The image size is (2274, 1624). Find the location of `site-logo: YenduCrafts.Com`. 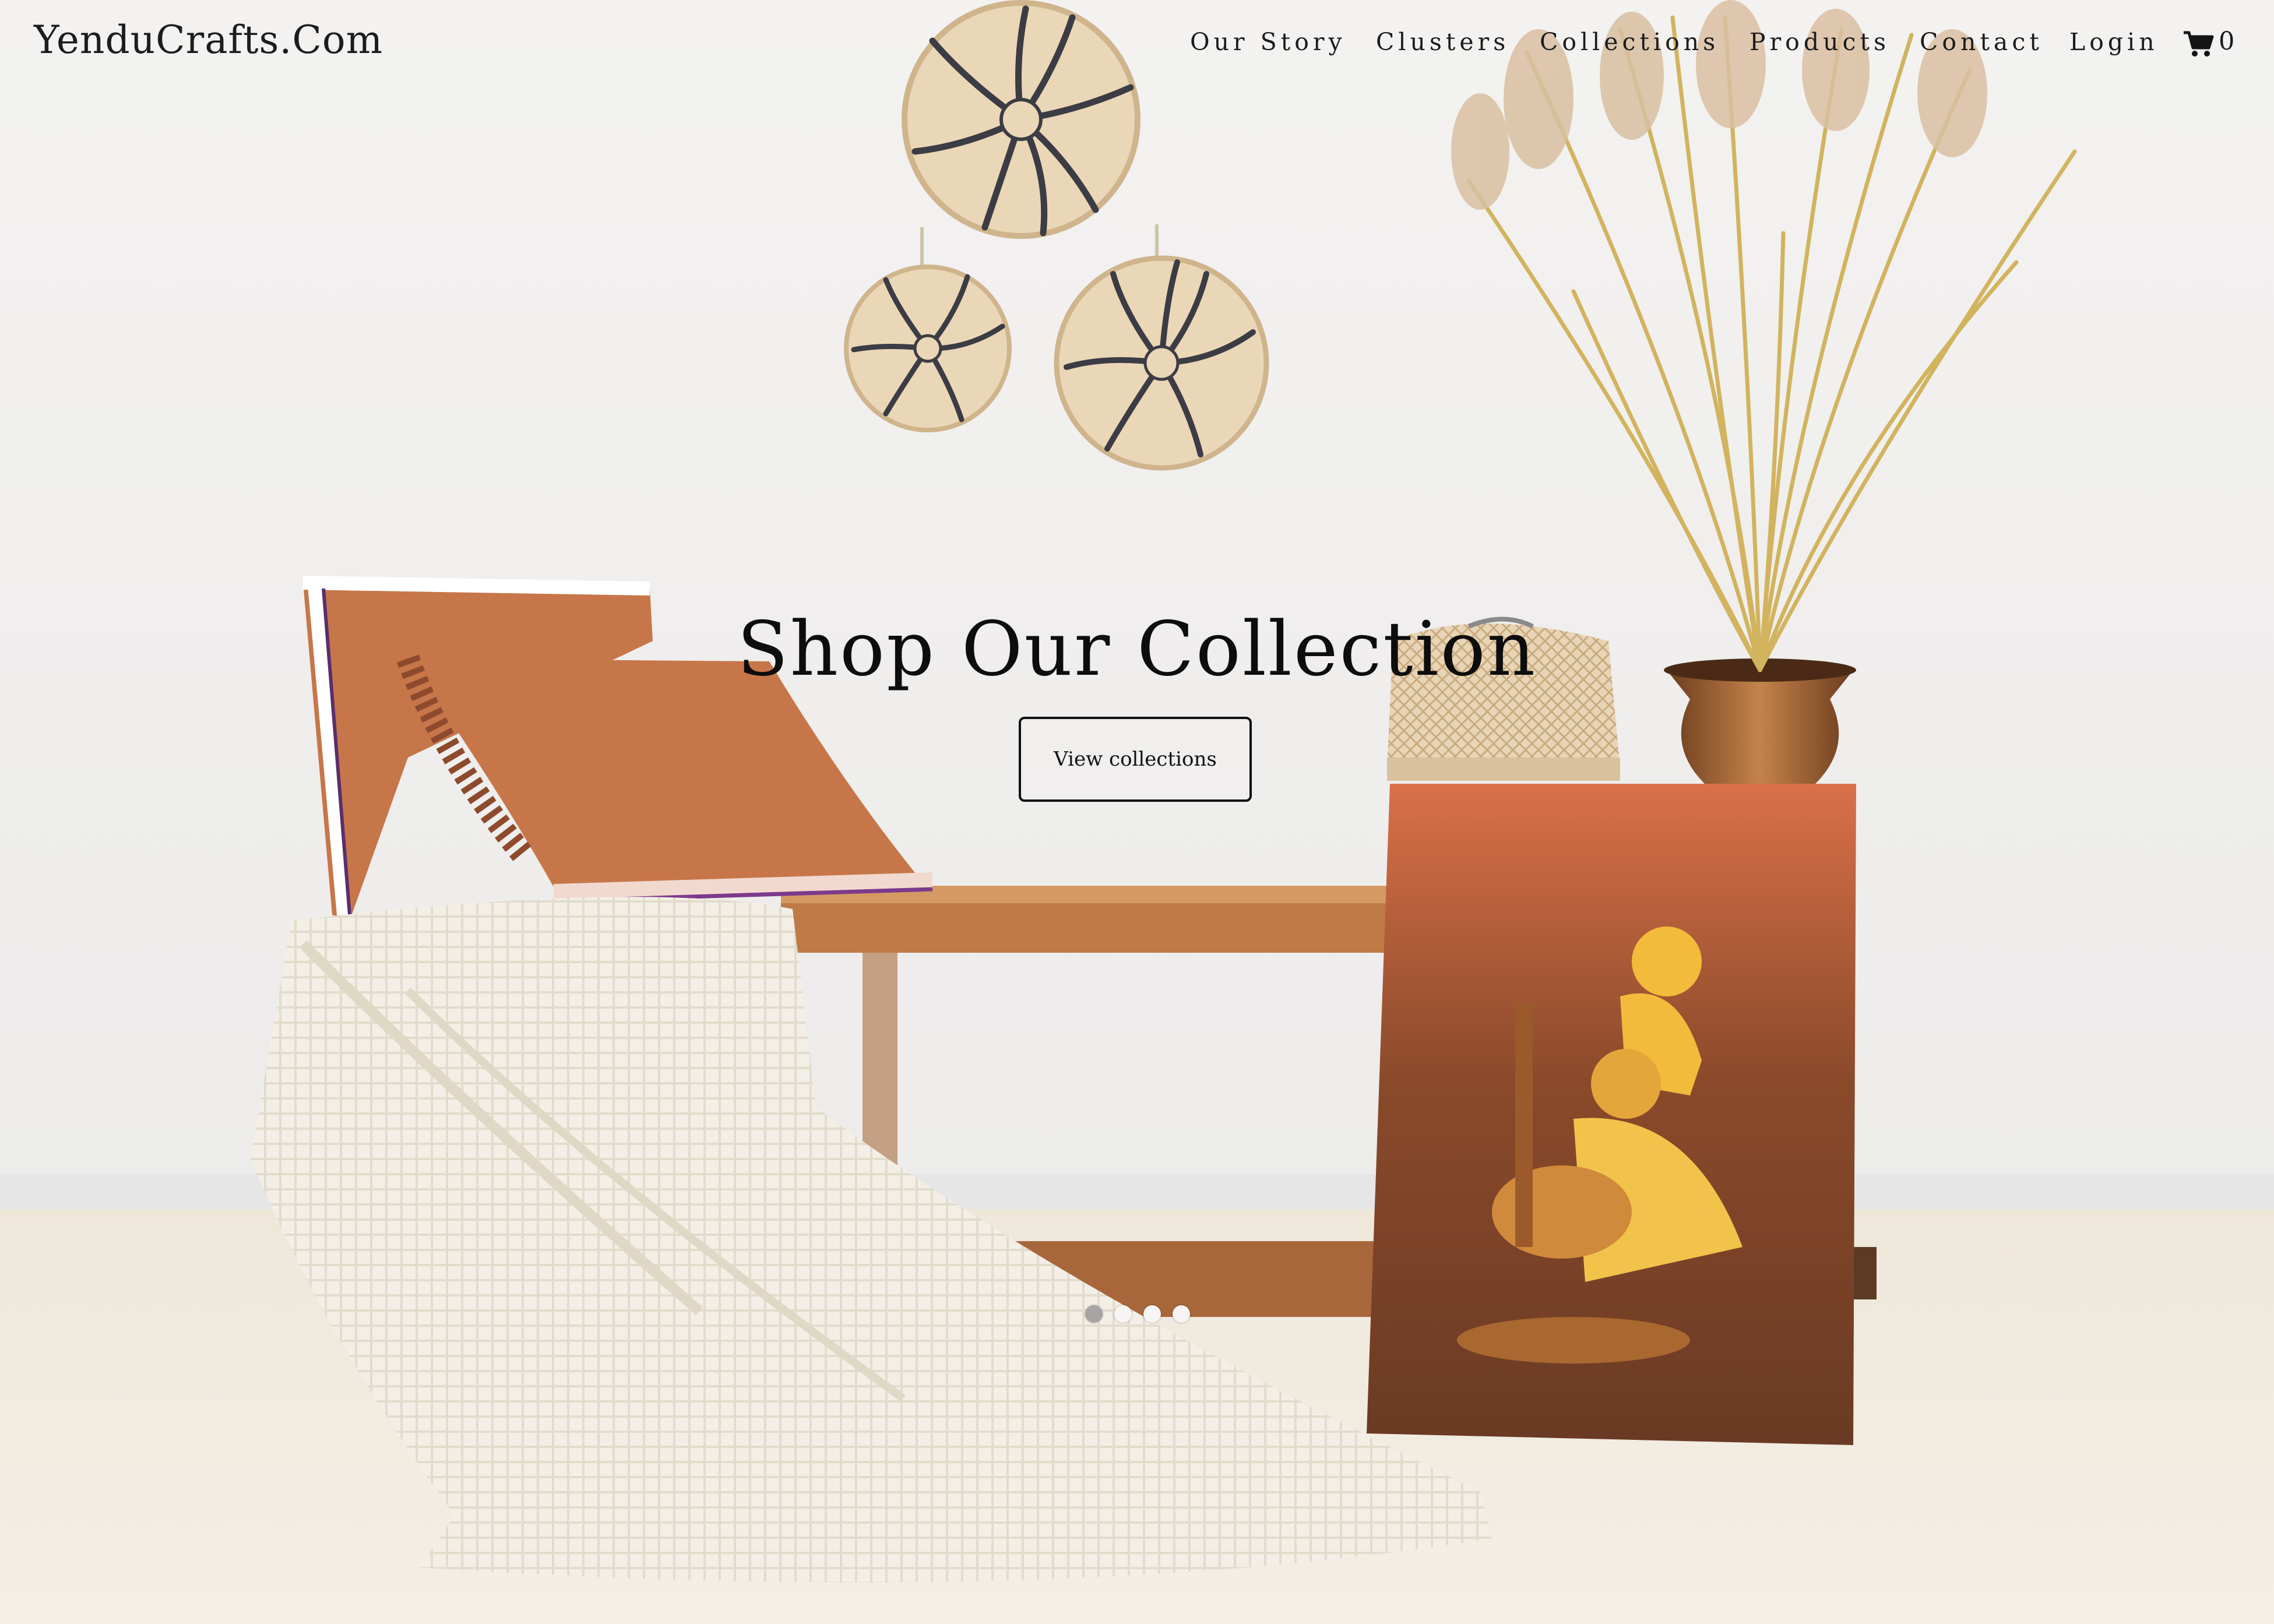

site-logo: YenduCrafts.Com is located at coordinates (209, 40).